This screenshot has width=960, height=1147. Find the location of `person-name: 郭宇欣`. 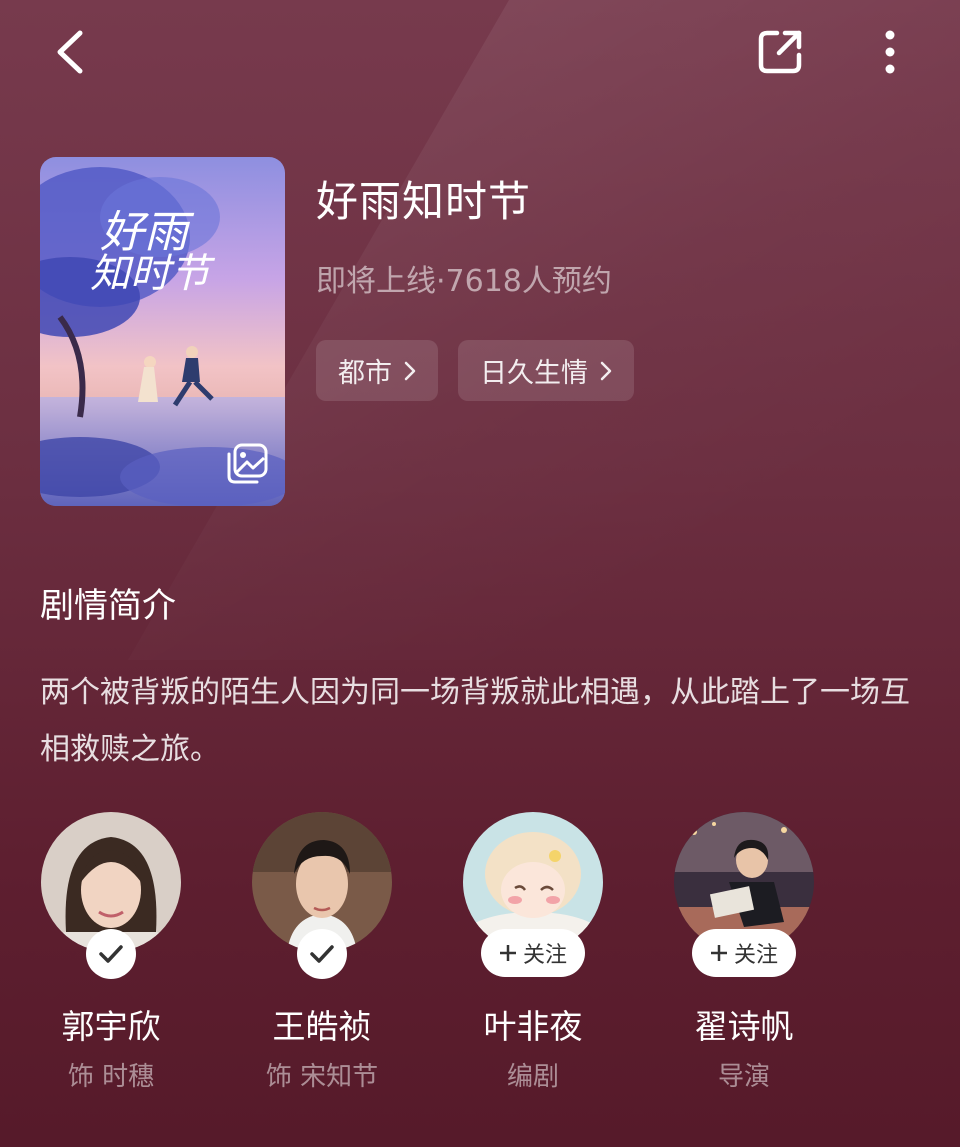

person-name: 郭宇欣 is located at coordinates (111, 1026).